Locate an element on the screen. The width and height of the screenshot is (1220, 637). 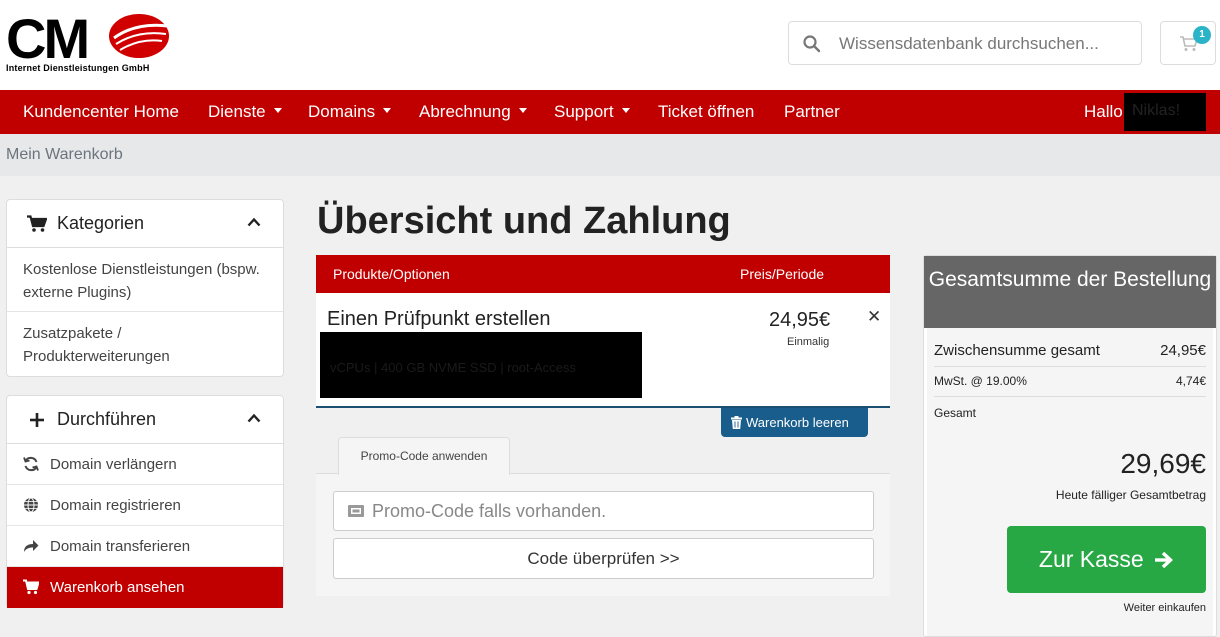
remove-item-button: ✕ is located at coordinates (874, 317).